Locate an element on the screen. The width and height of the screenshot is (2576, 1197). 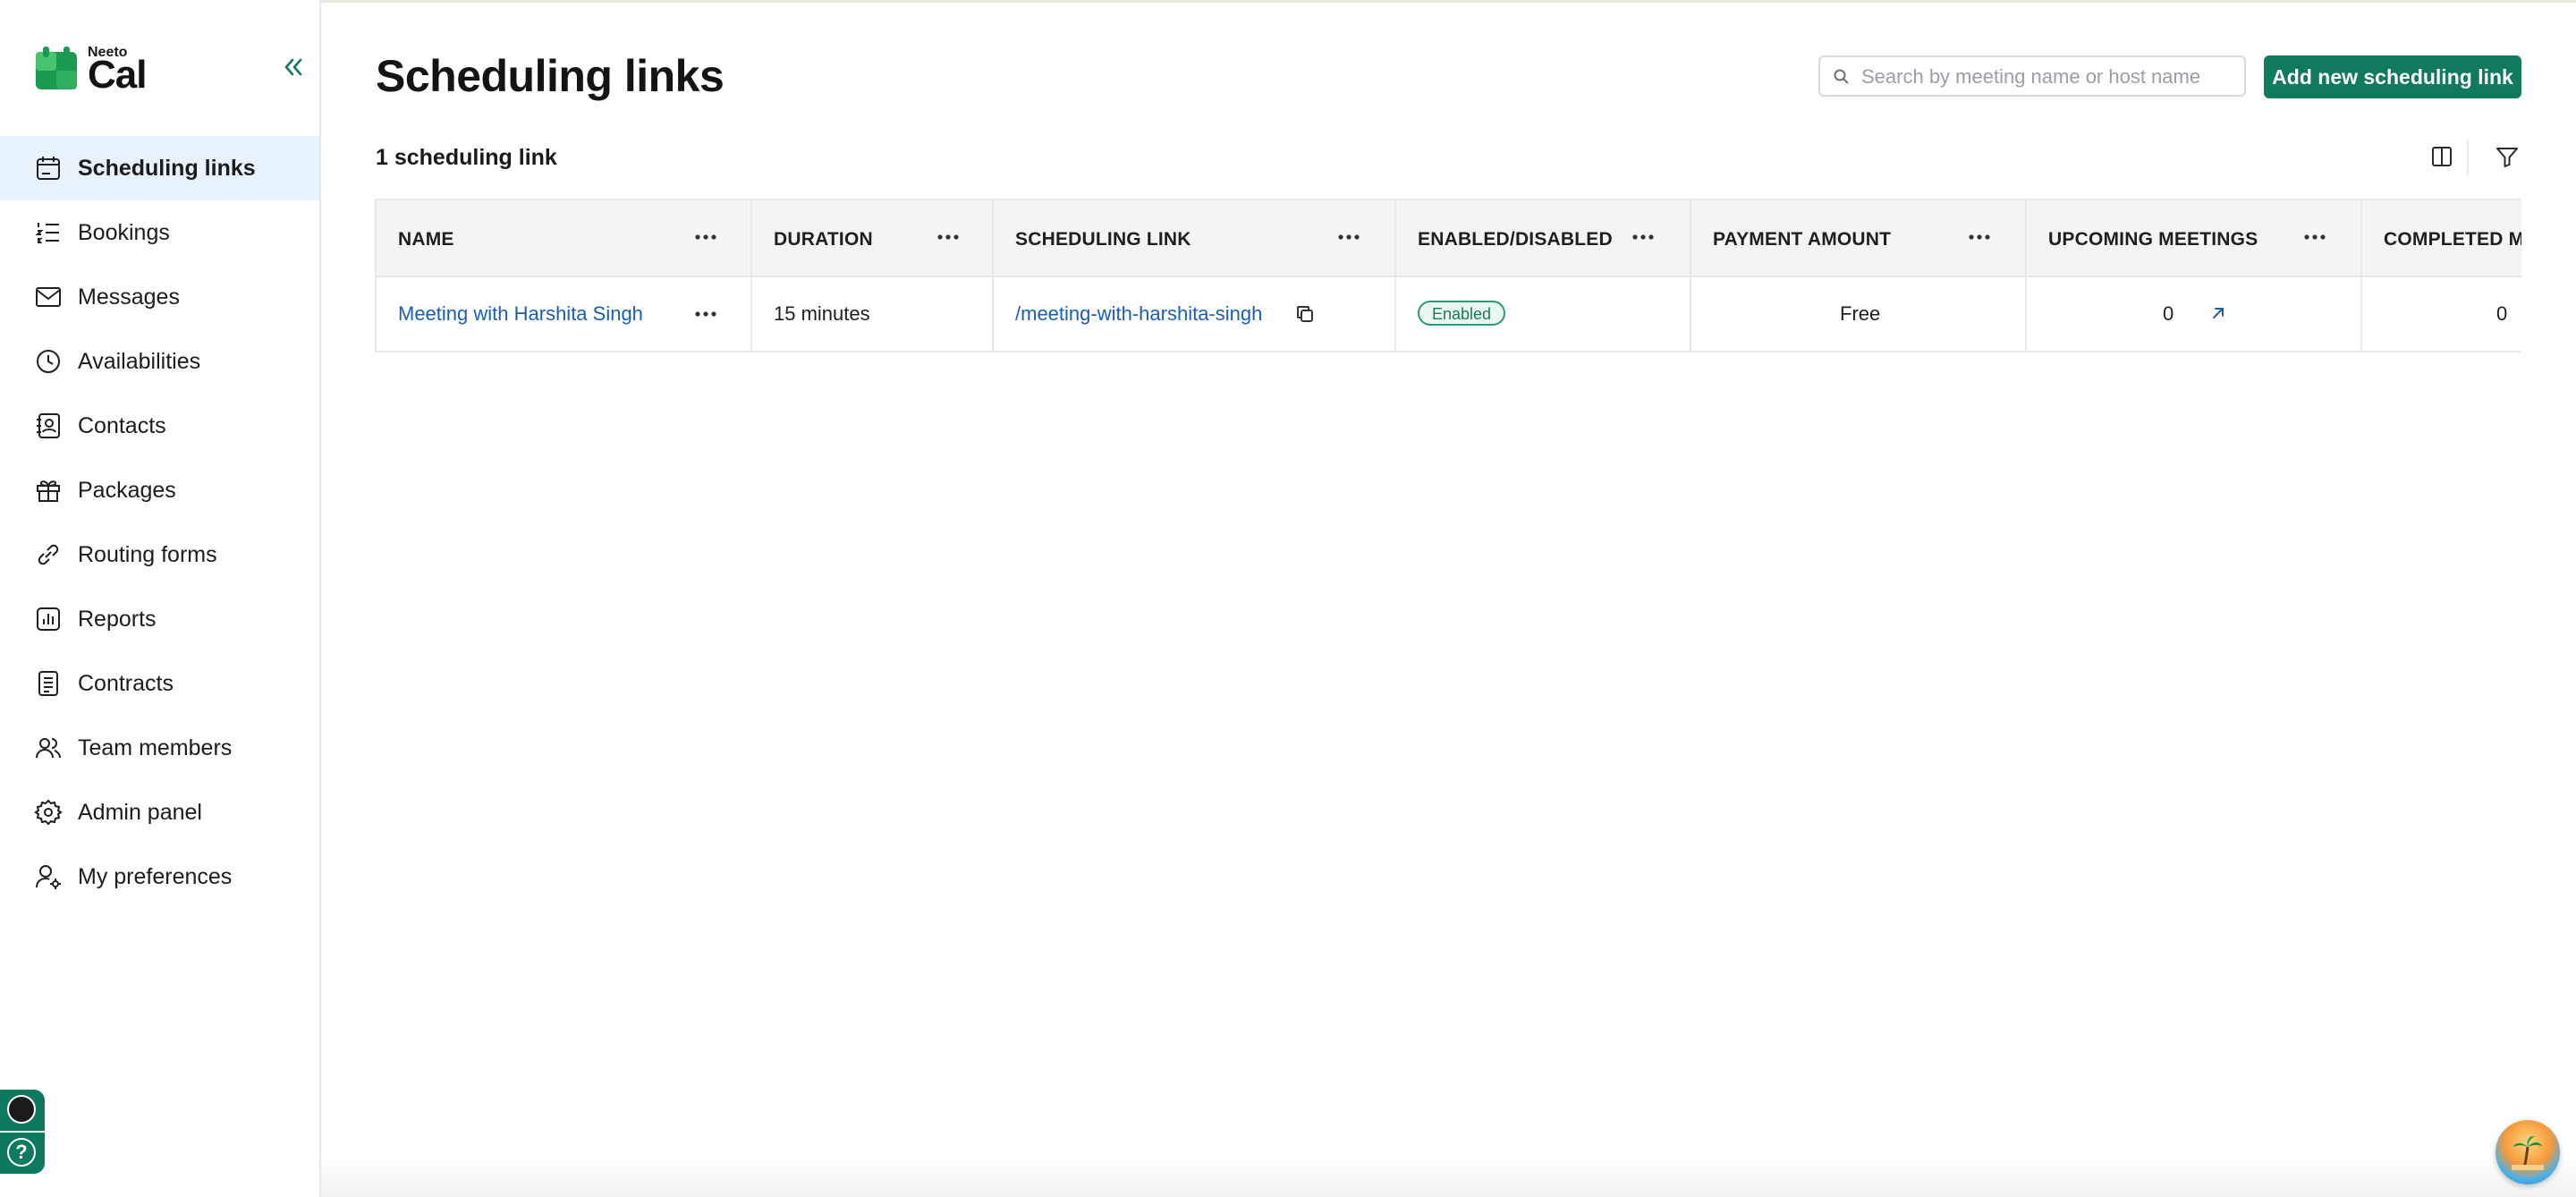
cell-duration: 15 minutes is located at coordinates (873, 314).